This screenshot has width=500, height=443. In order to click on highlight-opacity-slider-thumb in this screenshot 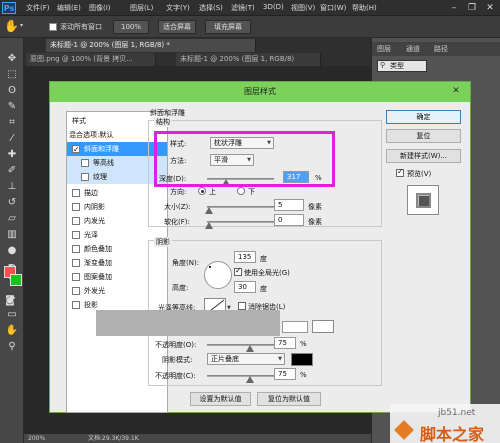, I will do `click(250, 348)`.